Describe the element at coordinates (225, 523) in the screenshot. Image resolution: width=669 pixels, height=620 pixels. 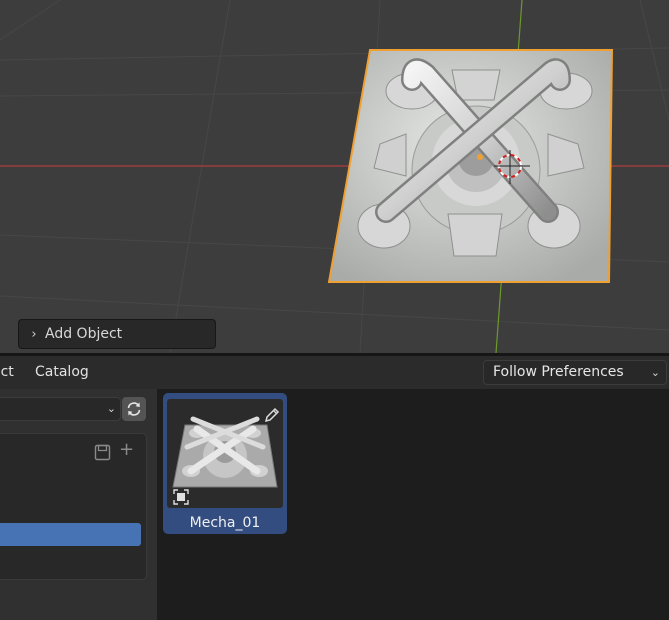
I see `asset-name: Mecha_01` at that location.